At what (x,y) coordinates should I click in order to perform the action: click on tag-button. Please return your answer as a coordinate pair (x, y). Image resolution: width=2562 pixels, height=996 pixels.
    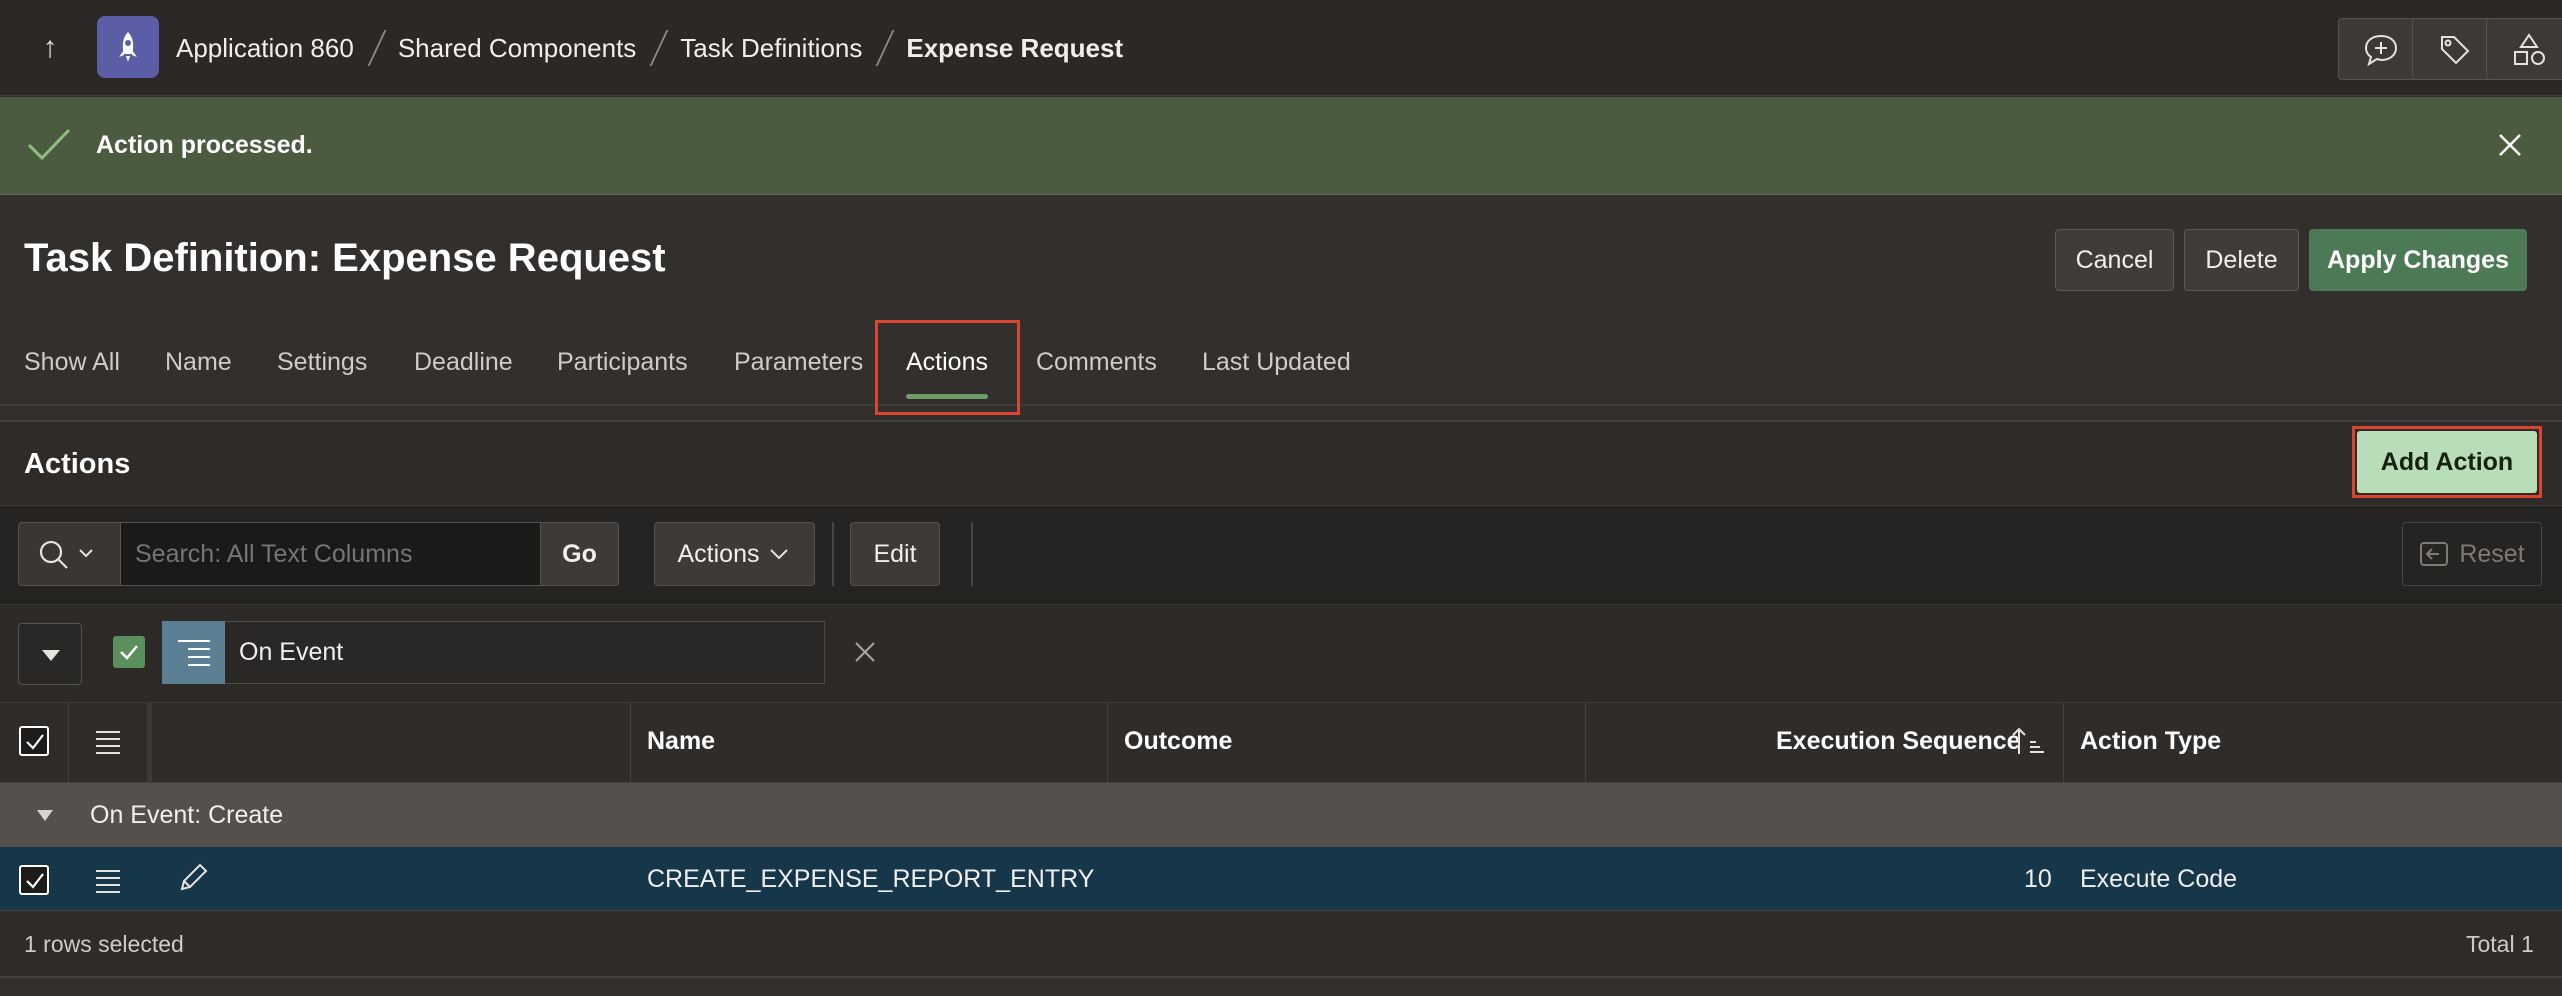
    Looking at the image, I should click on (2454, 49).